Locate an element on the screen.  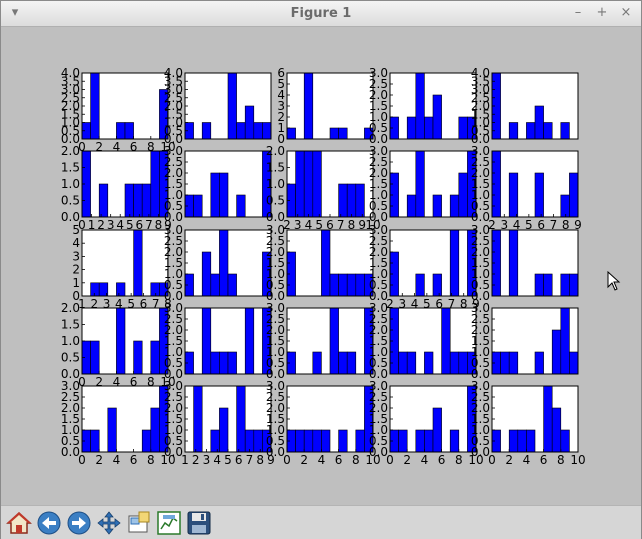
mouse-cursor is located at coordinates (614, 282).